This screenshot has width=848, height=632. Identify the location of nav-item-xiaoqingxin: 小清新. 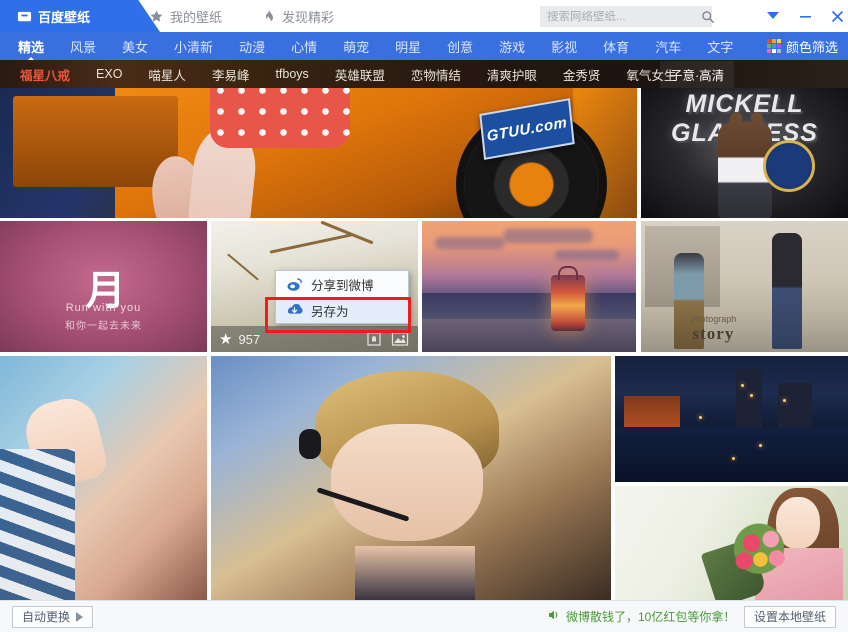
(193, 46).